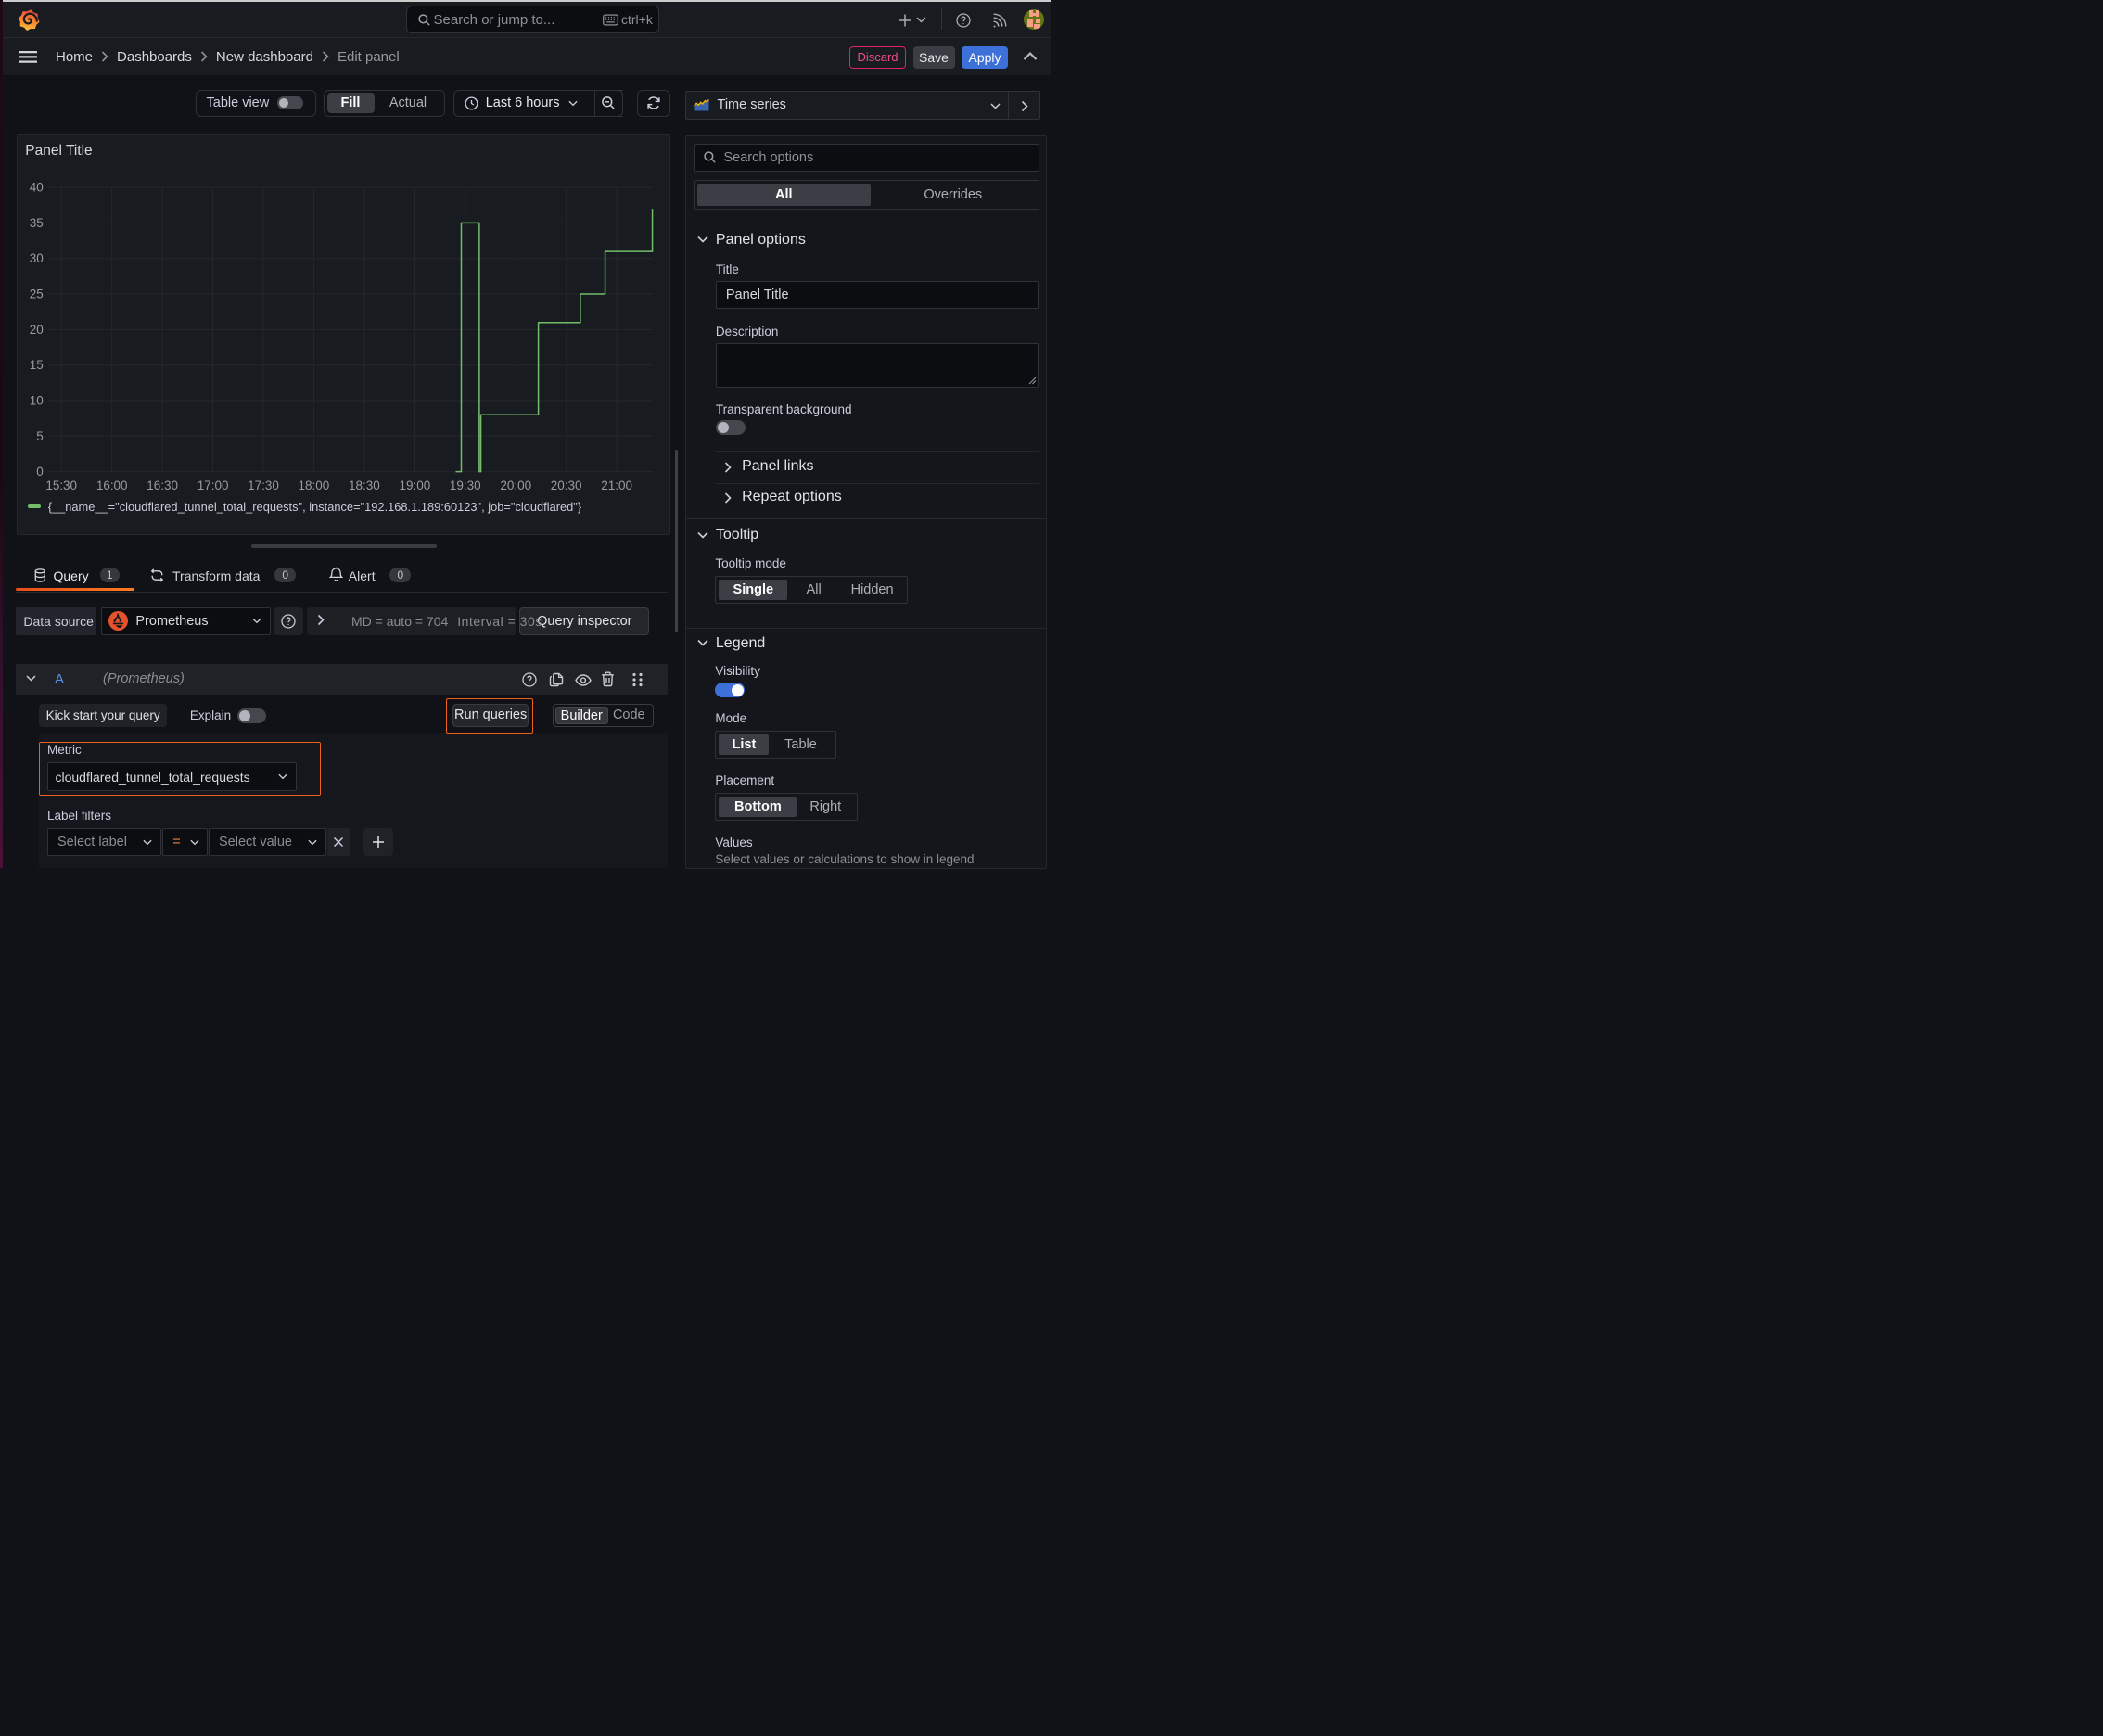 The image size is (2103, 1736). I want to click on svg-text: 40, so click(37, 188).